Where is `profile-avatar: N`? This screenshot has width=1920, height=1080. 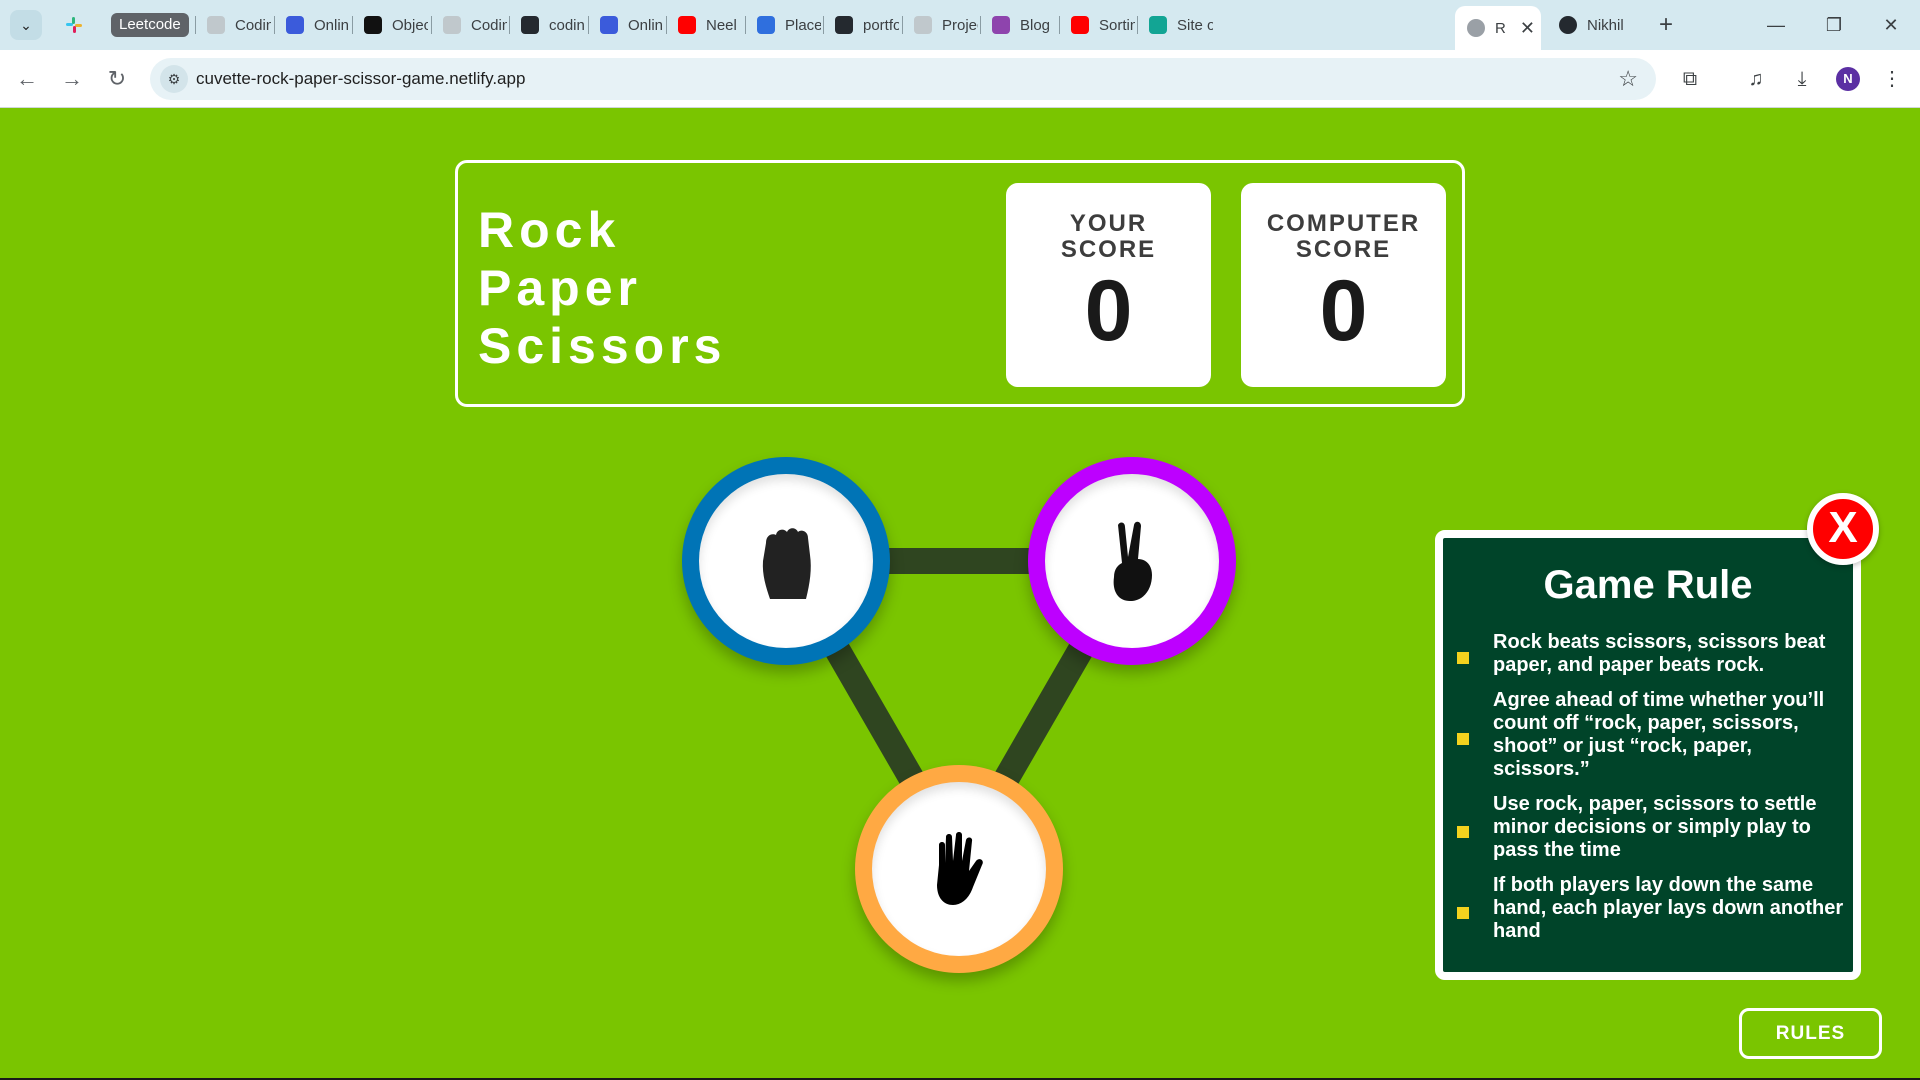
profile-avatar: N is located at coordinates (1848, 79).